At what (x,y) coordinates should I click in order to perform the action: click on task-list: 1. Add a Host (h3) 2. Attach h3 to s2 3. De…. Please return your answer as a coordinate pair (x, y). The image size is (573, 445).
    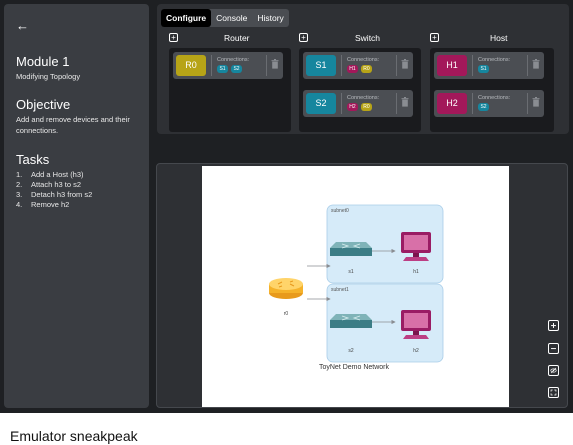
    Looking at the image, I should click on (54, 190).